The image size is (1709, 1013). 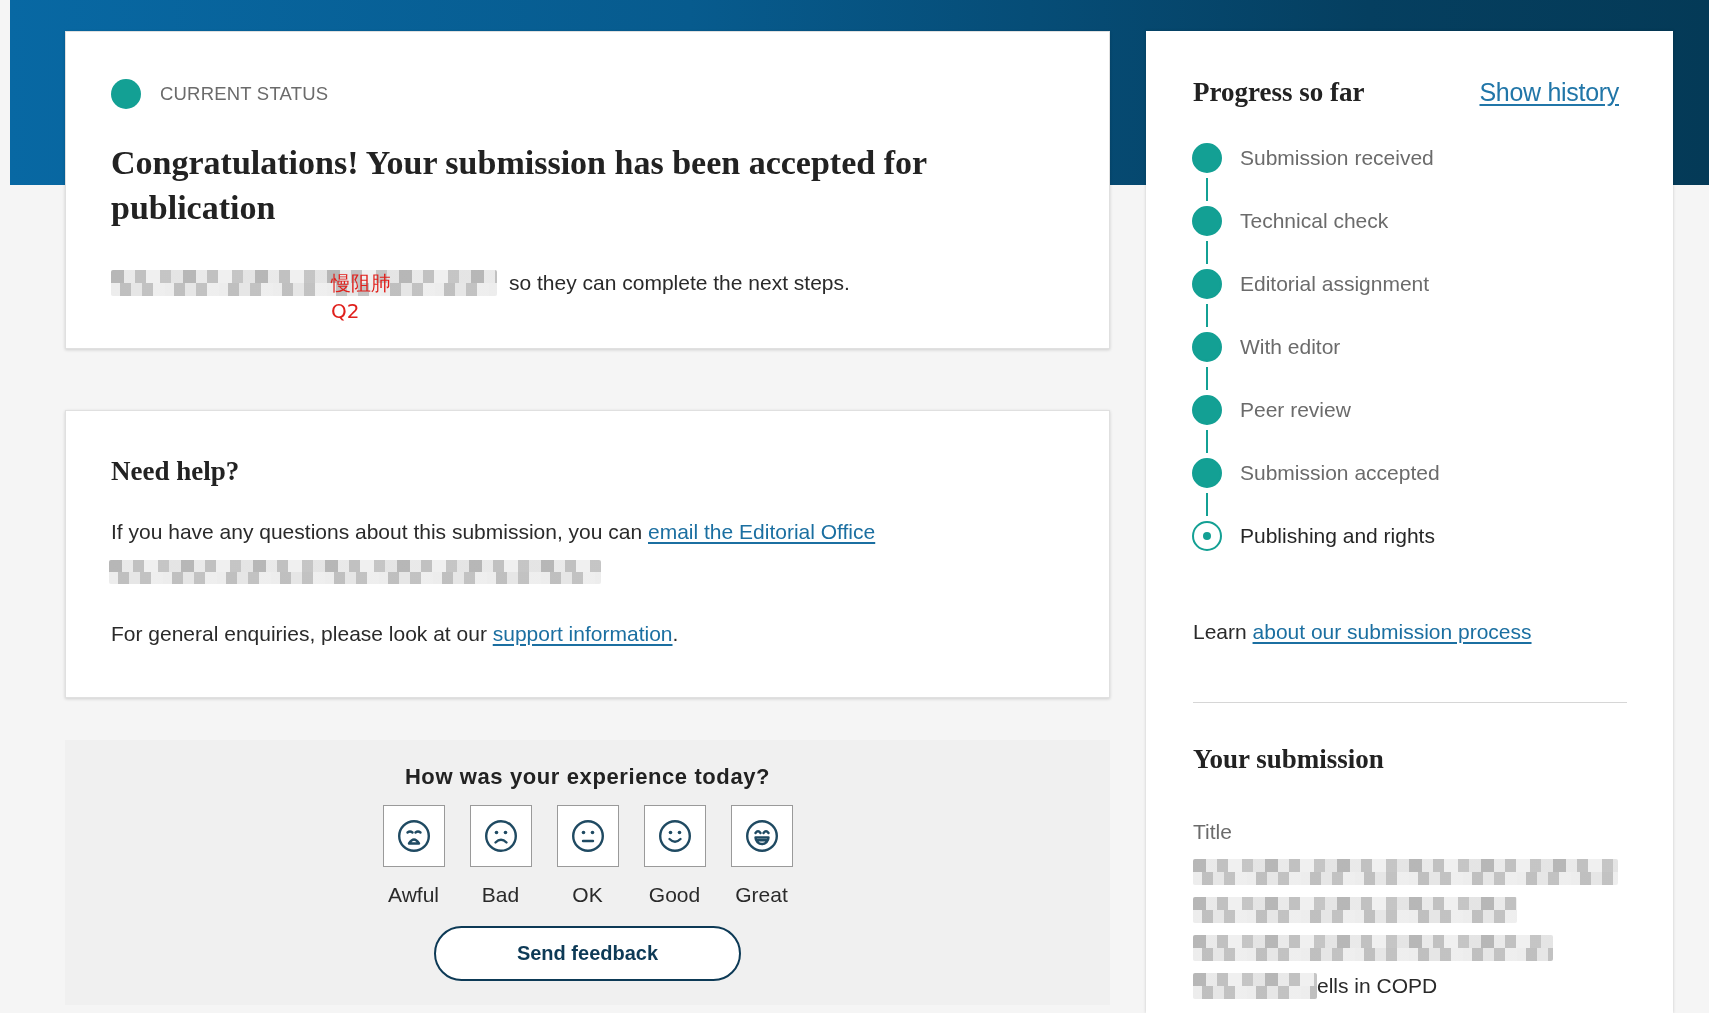 What do you see at coordinates (175, 471) in the screenshot?
I see `help-title: Need help?` at bounding box center [175, 471].